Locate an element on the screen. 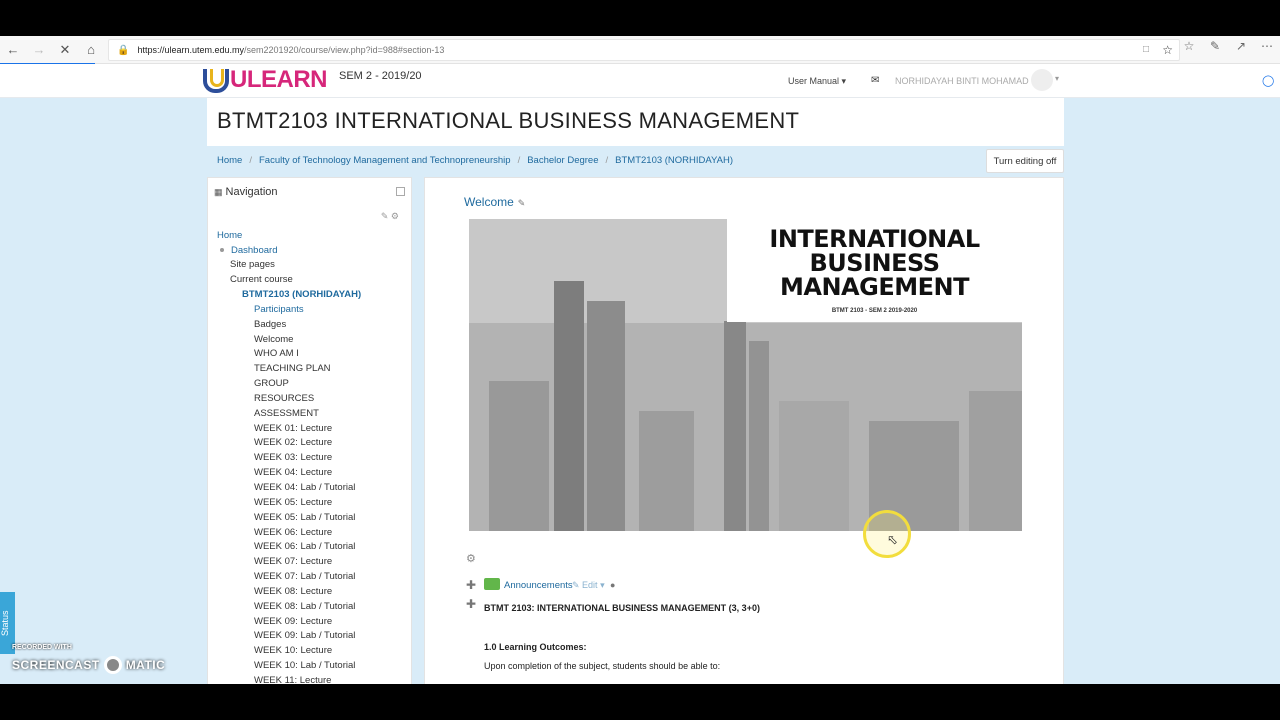 The width and height of the screenshot is (1280, 720). nav-item-week: WEEK 02: Lecture is located at coordinates (293, 442).